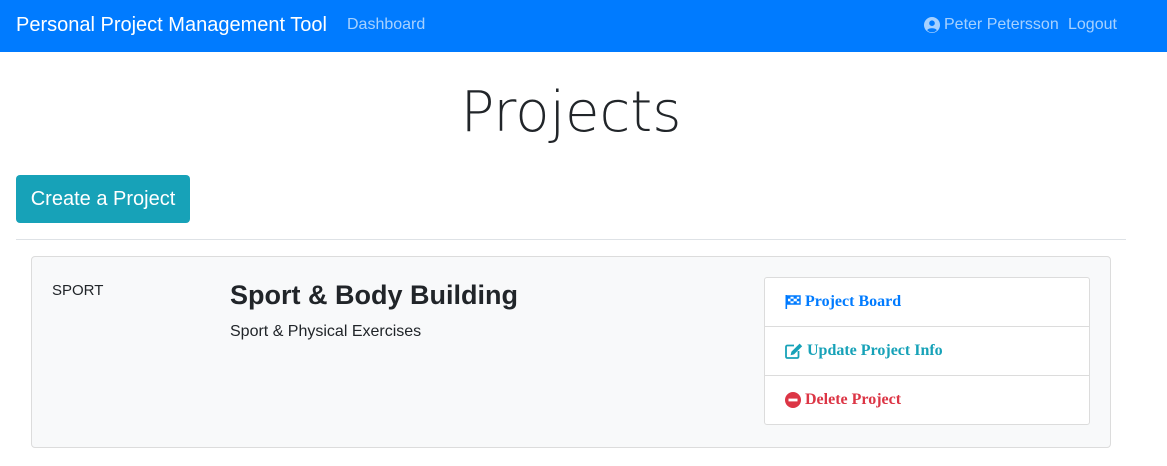 Image resolution: width=1167 pixels, height=466 pixels. What do you see at coordinates (1001, 24) in the screenshot?
I see `nav-user-label: Peter Petersson` at bounding box center [1001, 24].